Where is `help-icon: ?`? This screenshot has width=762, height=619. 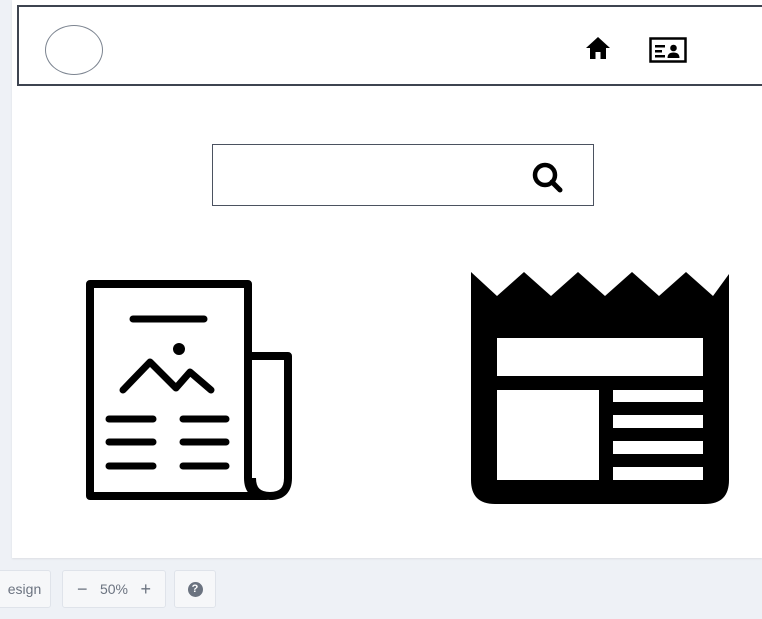
help-icon: ? is located at coordinates (195, 589).